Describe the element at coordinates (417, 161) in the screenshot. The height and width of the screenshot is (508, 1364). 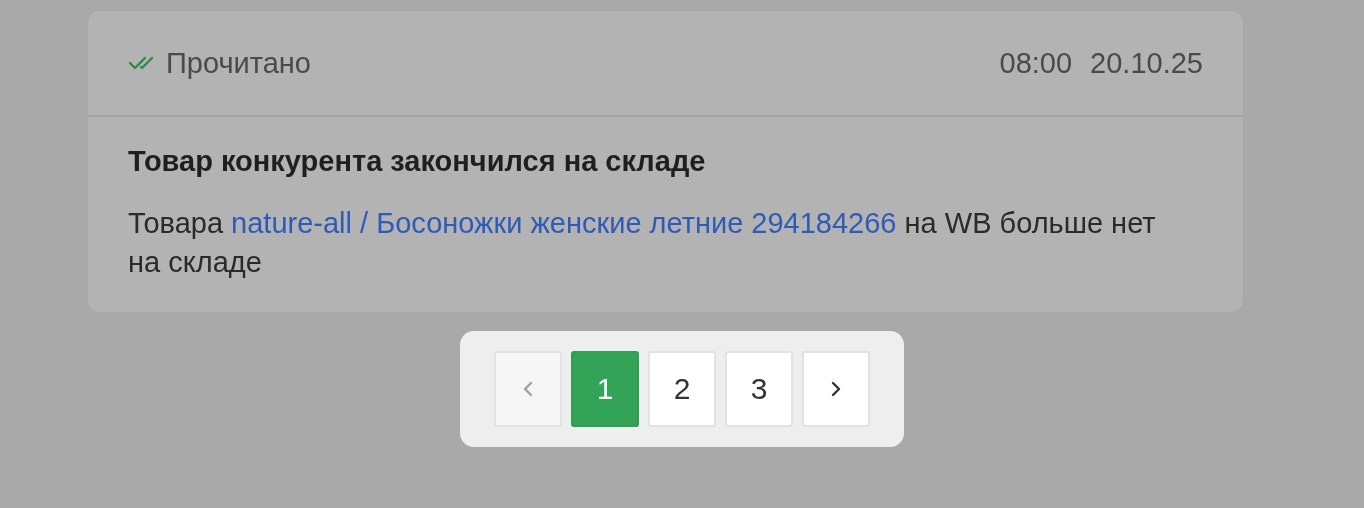
I see `notification-title: Товар конкурента закончился на складе` at that location.